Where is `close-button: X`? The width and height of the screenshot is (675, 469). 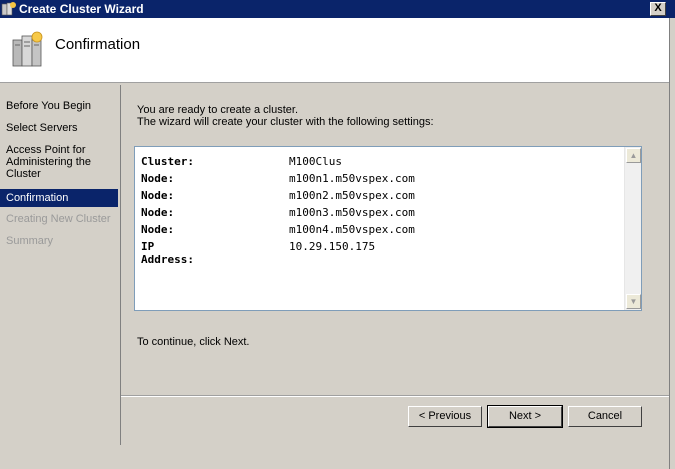 close-button: X is located at coordinates (658, 9).